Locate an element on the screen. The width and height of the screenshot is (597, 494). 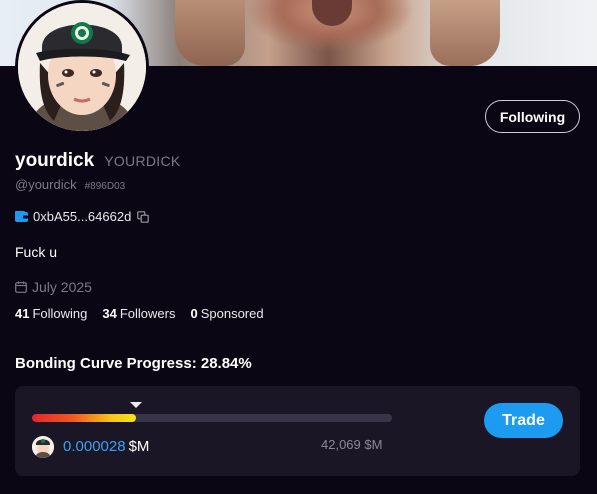
wallet-address: 0xbA55...64662d is located at coordinates (82, 216).